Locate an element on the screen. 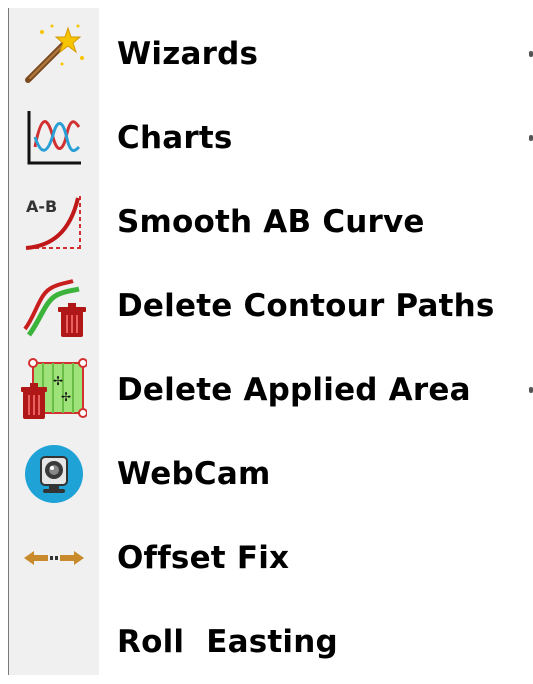 The width and height of the screenshot is (533, 684). menu-item-delete-contour-paths: Delete Contour Paths is located at coordinates (271, 306).